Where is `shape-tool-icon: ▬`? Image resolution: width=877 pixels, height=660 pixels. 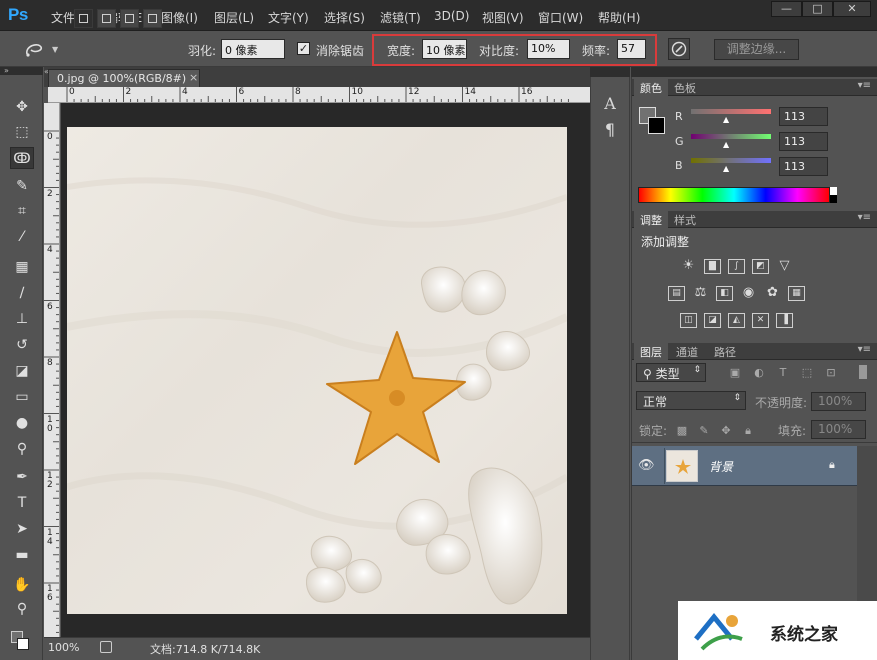 shape-tool-icon: ▬ is located at coordinates (22, 555).